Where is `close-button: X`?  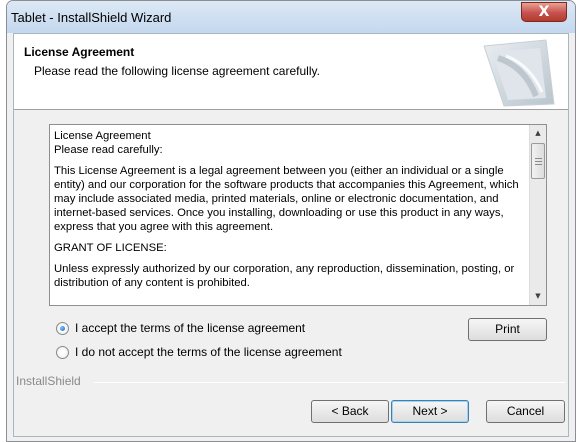 close-button: X is located at coordinates (544, 12).